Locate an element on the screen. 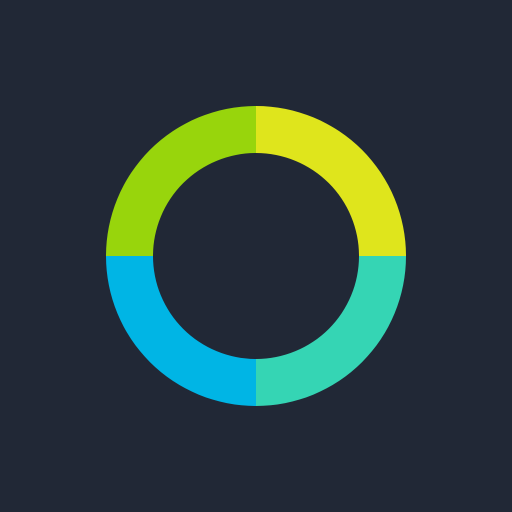 The image size is (512, 512). ring-segment-top-right is located at coordinates (331, 181).